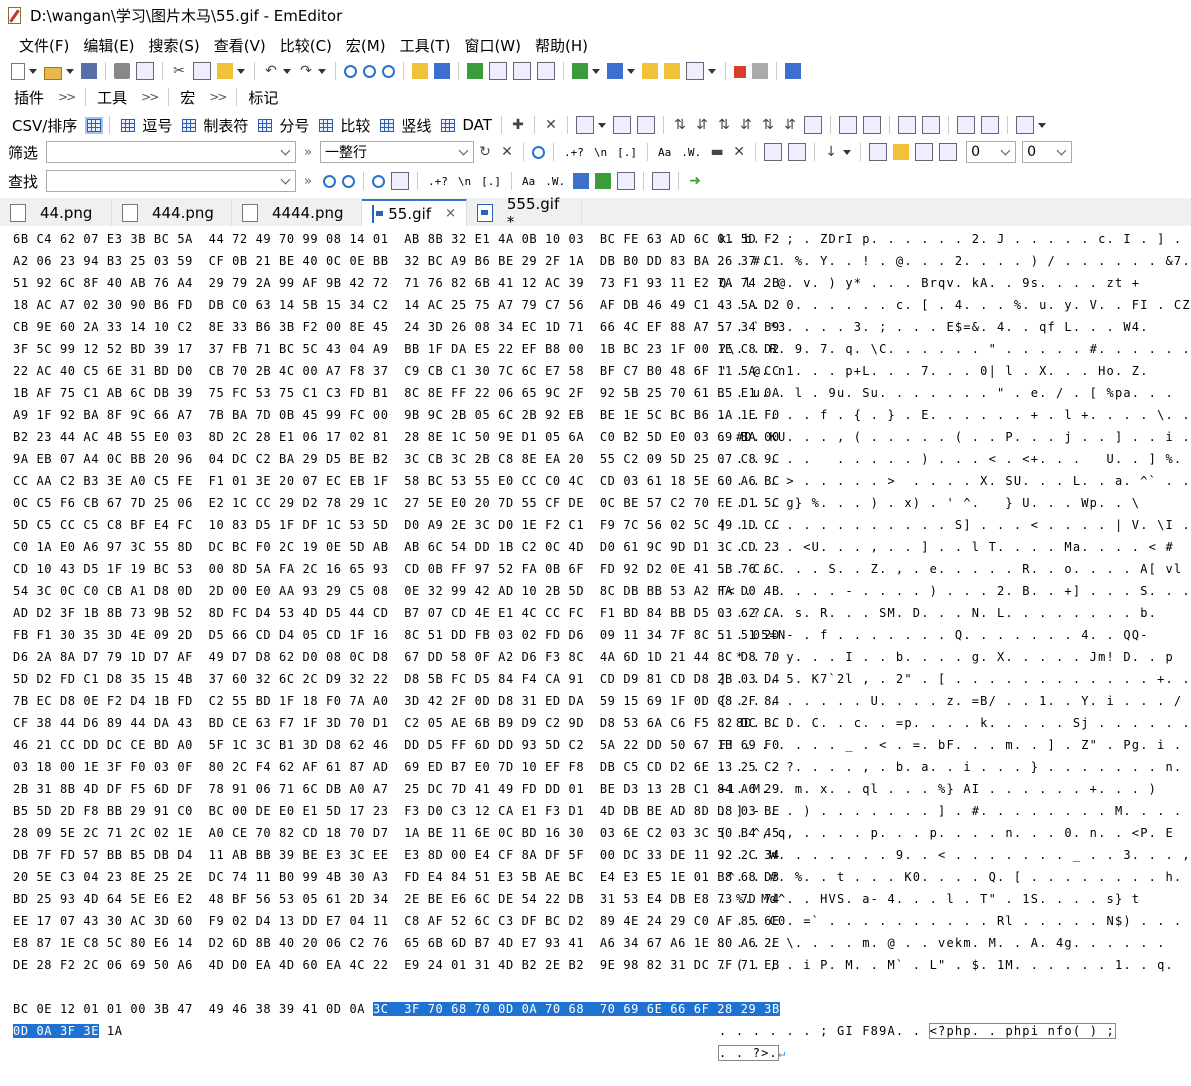 Image resolution: width=1191 pixels, height=1086 pixels. Describe the element at coordinates (831, 152) in the screenshot. I see `arrow-down-icon: ↓` at that location.